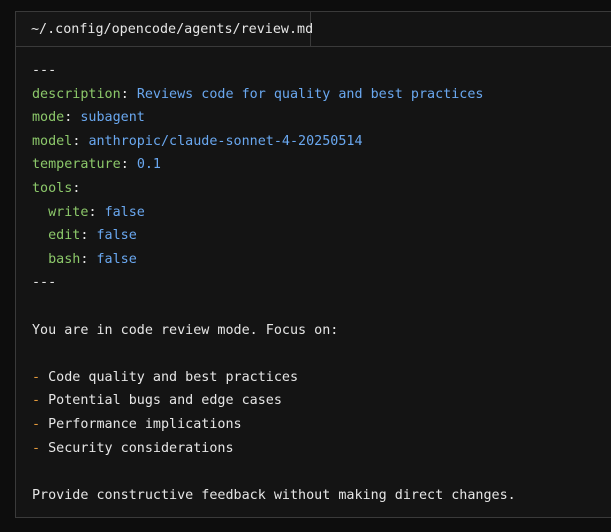  Describe the element at coordinates (92, 236) in the screenshot. I see `tools-edit-line: edit: false` at that location.